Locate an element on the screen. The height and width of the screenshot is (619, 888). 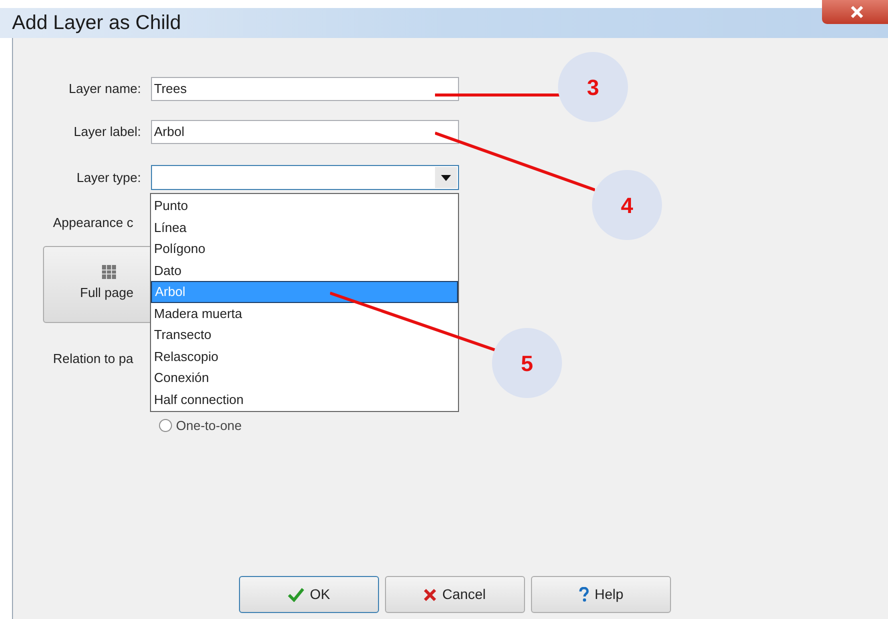
layer-type-dropdown is located at coordinates (305, 177).